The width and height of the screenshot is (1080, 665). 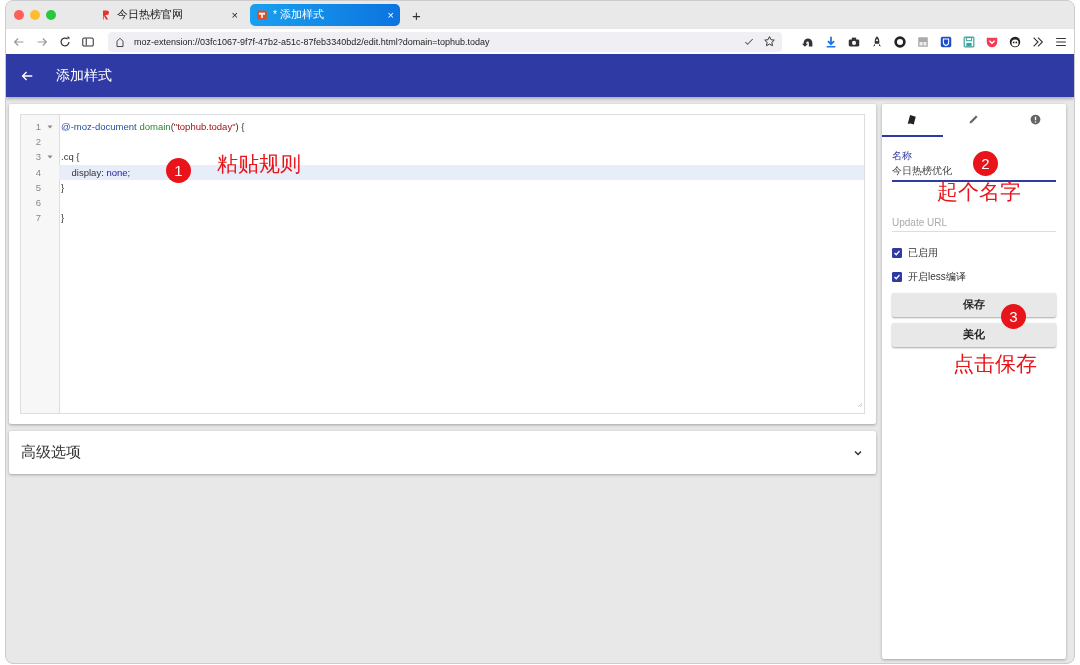 What do you see at coordinates (312, 41) in the screenshot?
I see `url-text: moz-extension://03fc1067-9f7f-47b2-a51c-87feb3340bd2/edit.html?domain=tophub.today` at bounding box center [312, 41].